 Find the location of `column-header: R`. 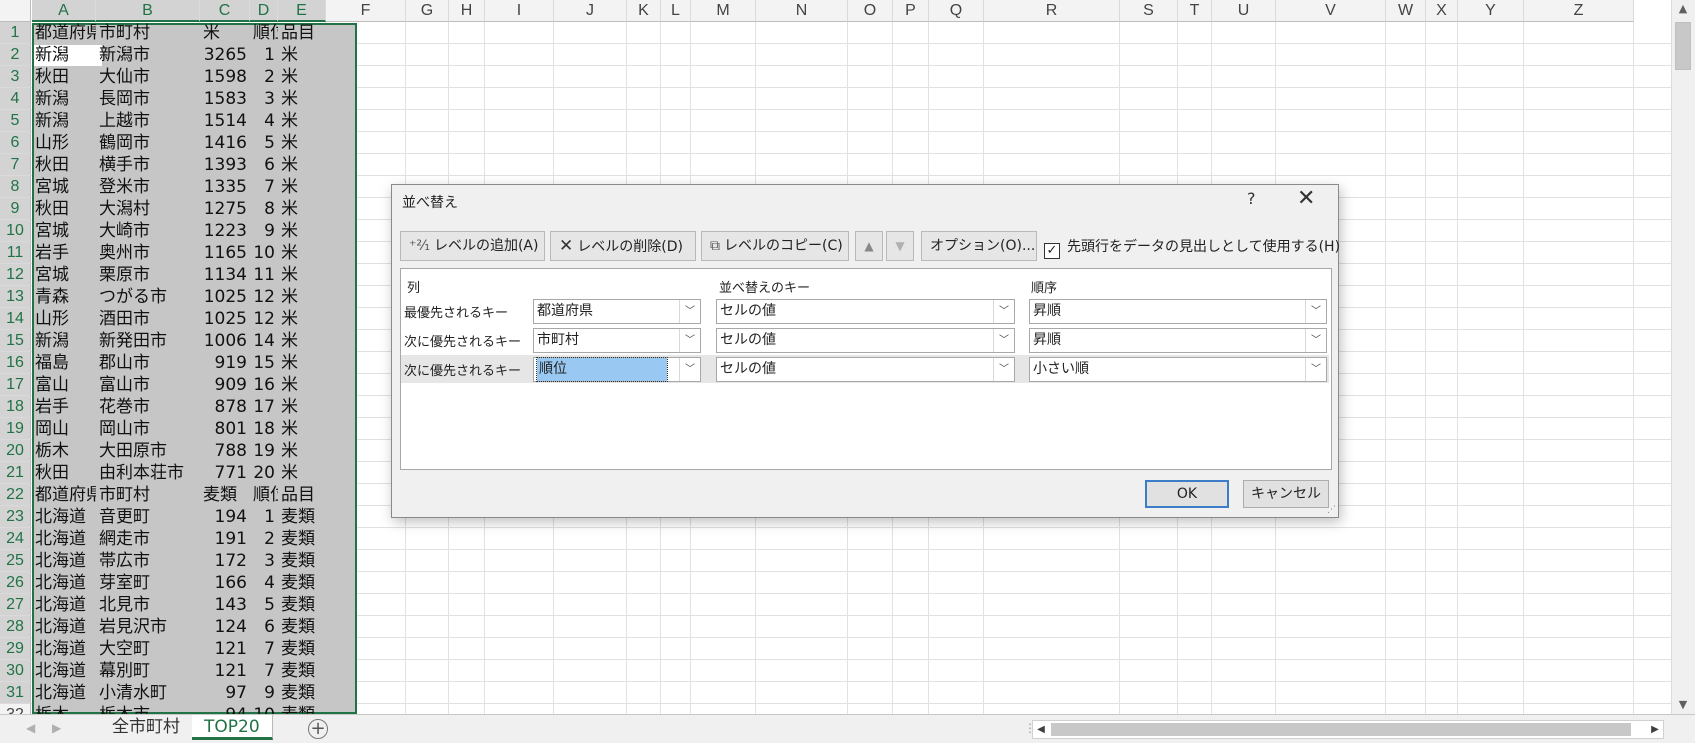

column-header: R is located at coordinates (1052, 11).